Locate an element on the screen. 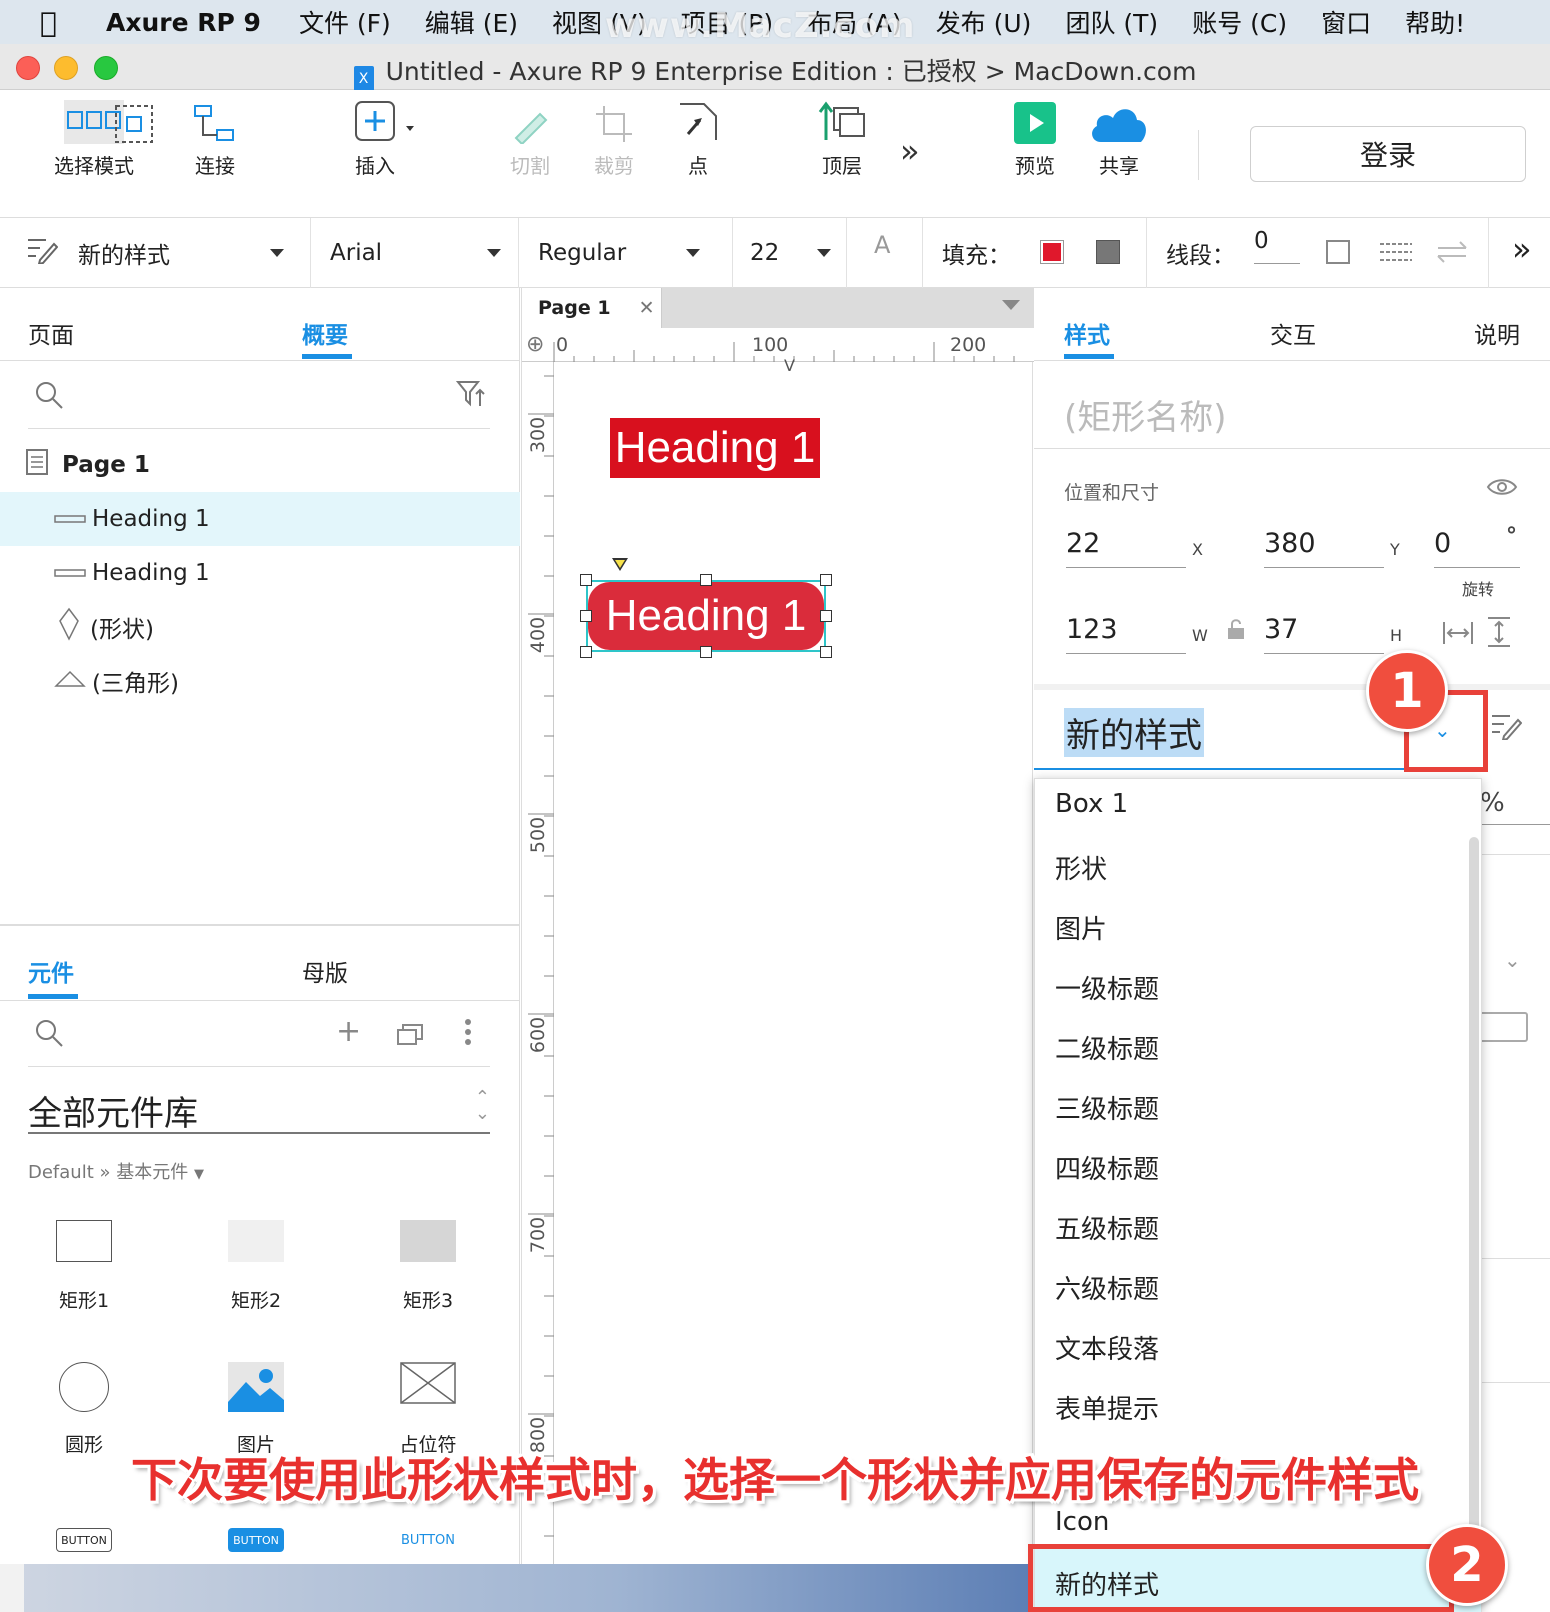  preview-button: 预览 is located at coordinates (1035, 134).